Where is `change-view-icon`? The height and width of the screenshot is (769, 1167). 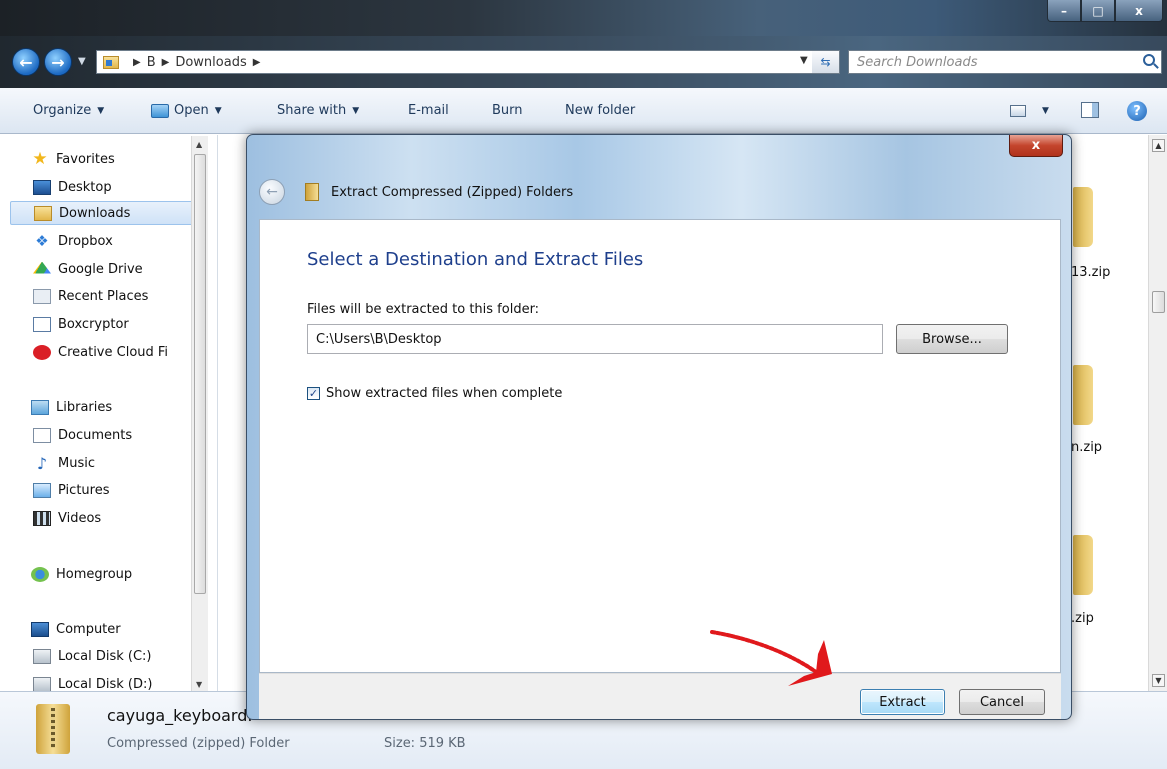
change-view-icon is located at coordinates (1018, 111).